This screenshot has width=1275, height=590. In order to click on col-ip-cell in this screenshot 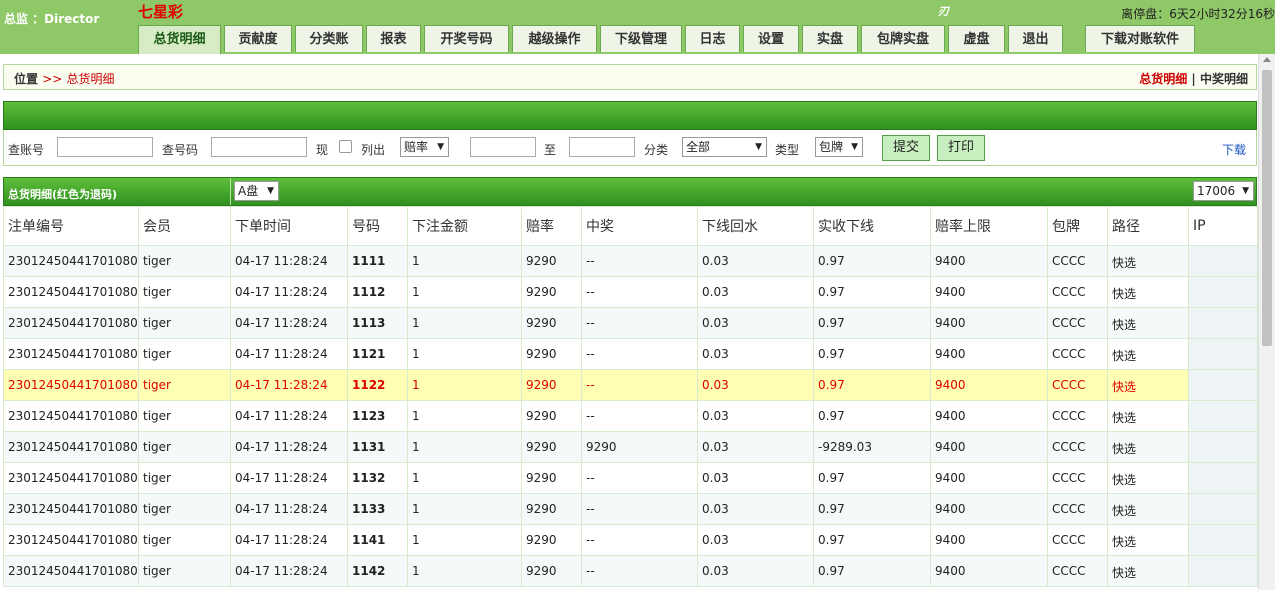, I will do `click(1223, 385)`.